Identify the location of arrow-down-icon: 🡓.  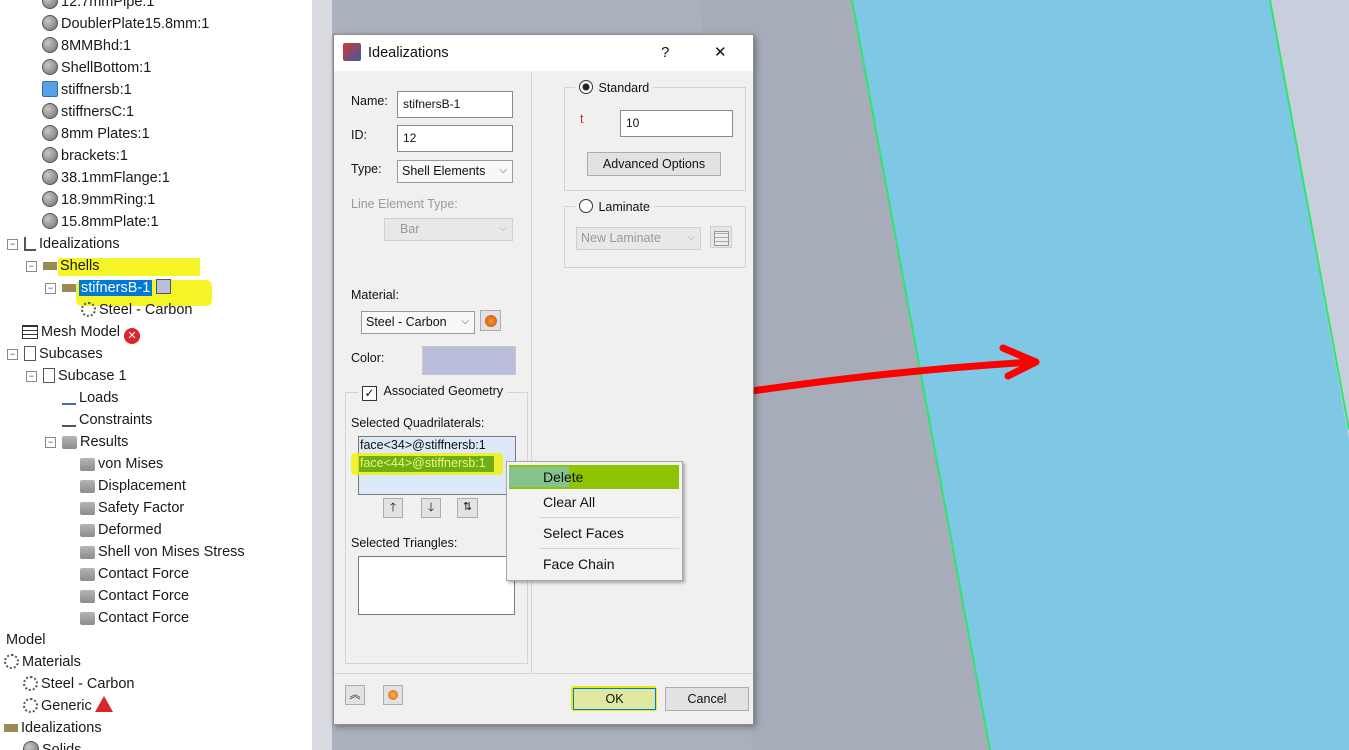
(431, 507).